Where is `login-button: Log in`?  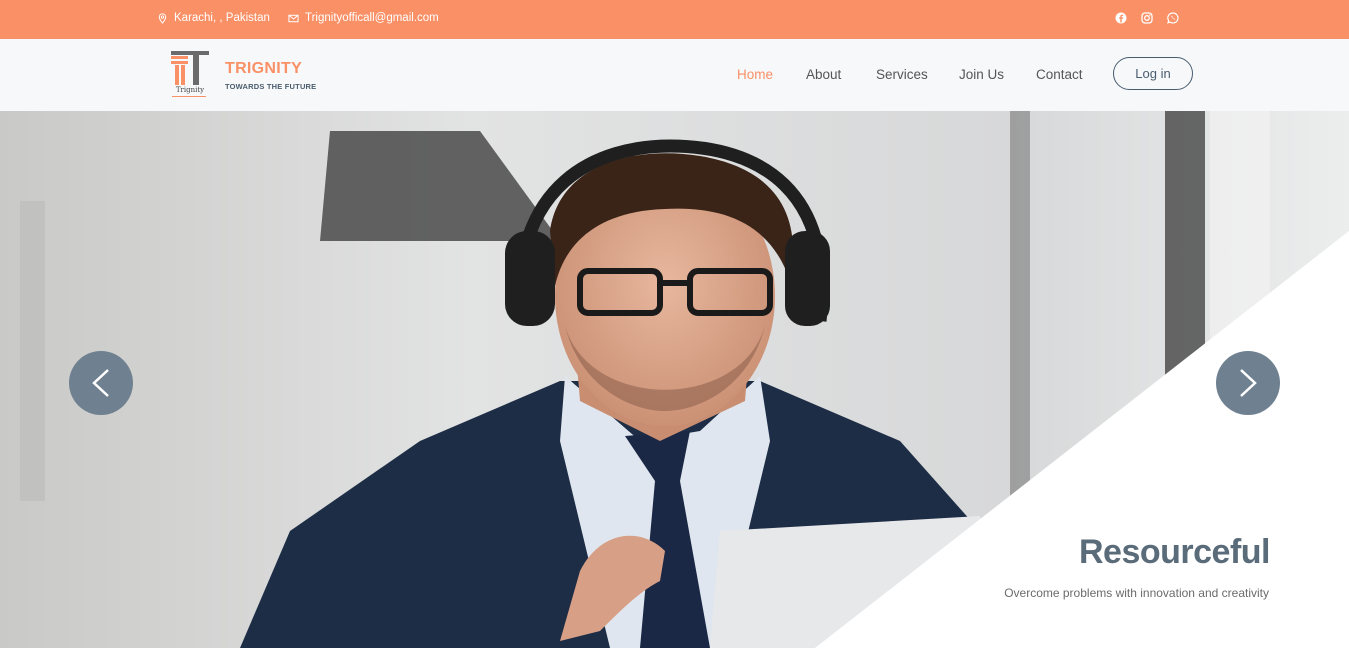
login-button: Log in is located at coordinates (1153, 73).